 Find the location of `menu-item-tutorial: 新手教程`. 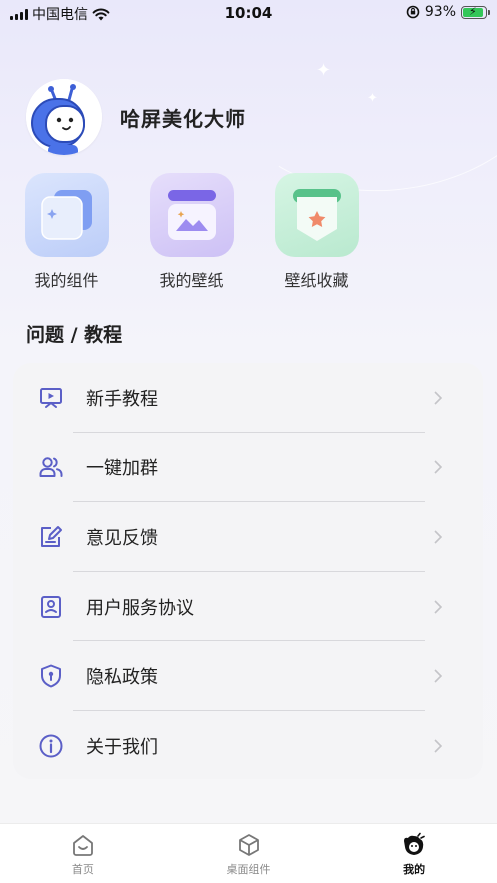

menu-item-tutorial: 新手教程 is located at coordinates (248, 398).